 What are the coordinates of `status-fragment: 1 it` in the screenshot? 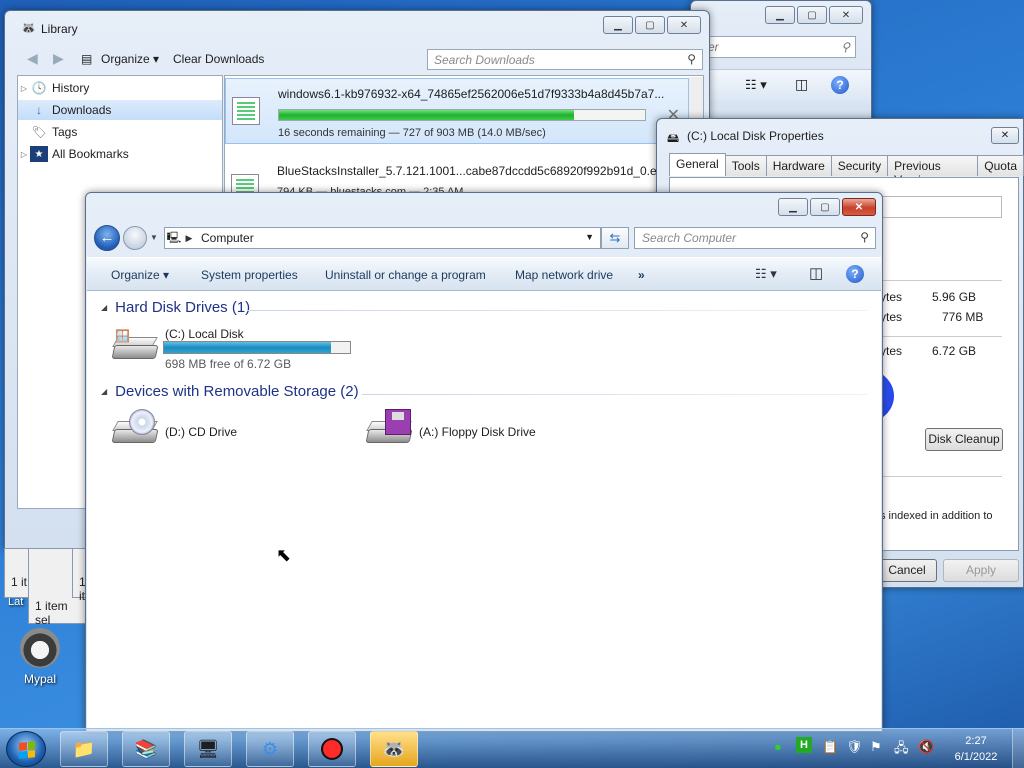 It's located at (19, 582).